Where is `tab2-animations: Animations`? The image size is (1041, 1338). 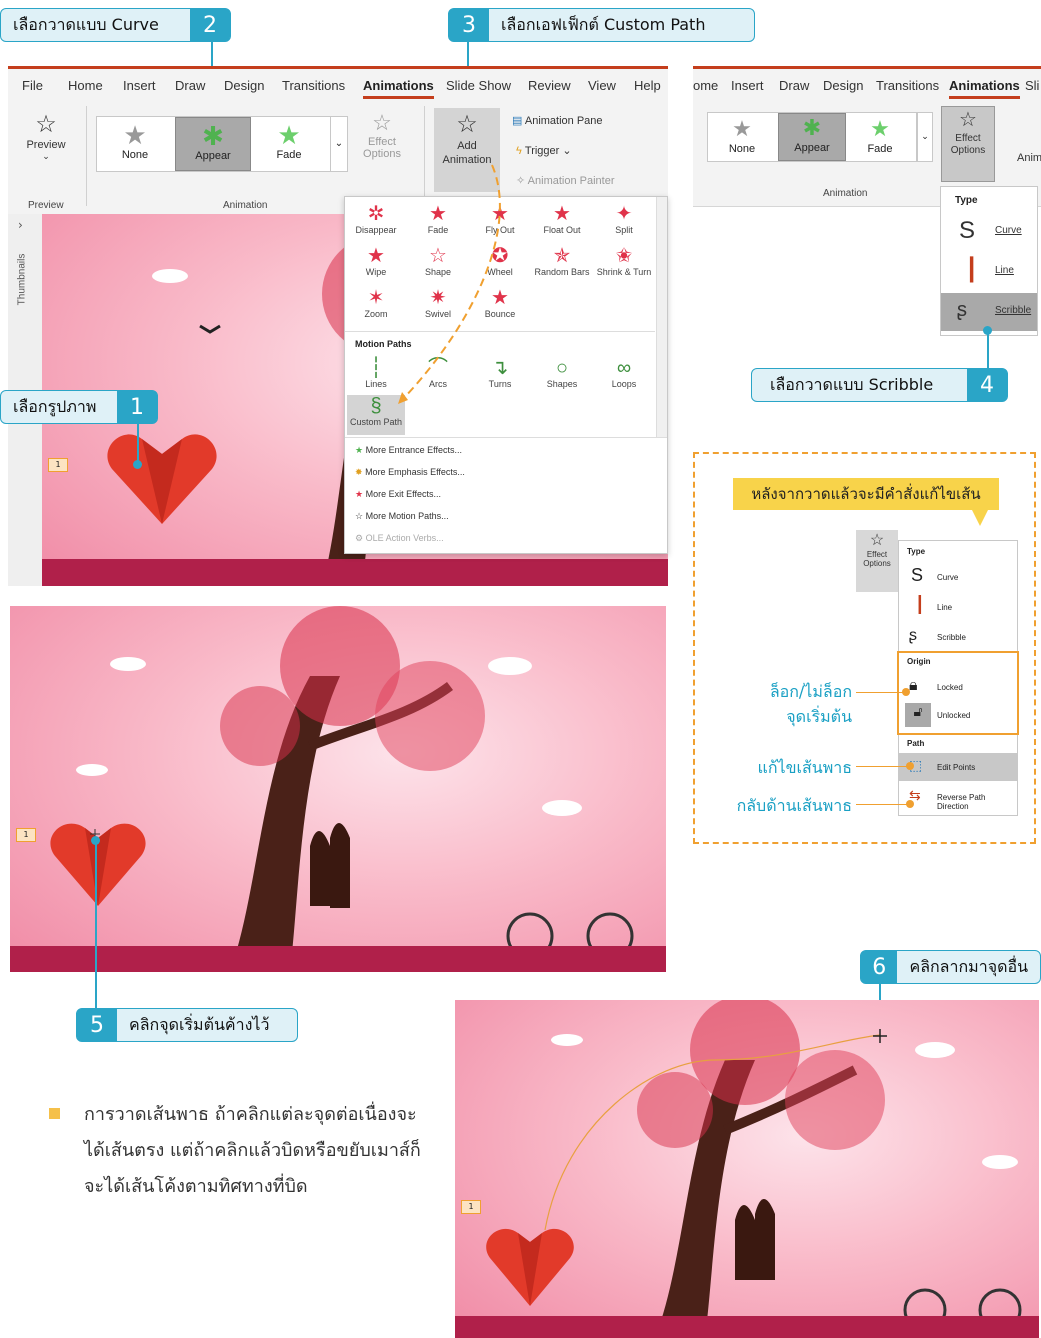
tab2-animations: Animations is located at coordinates (984, 88).